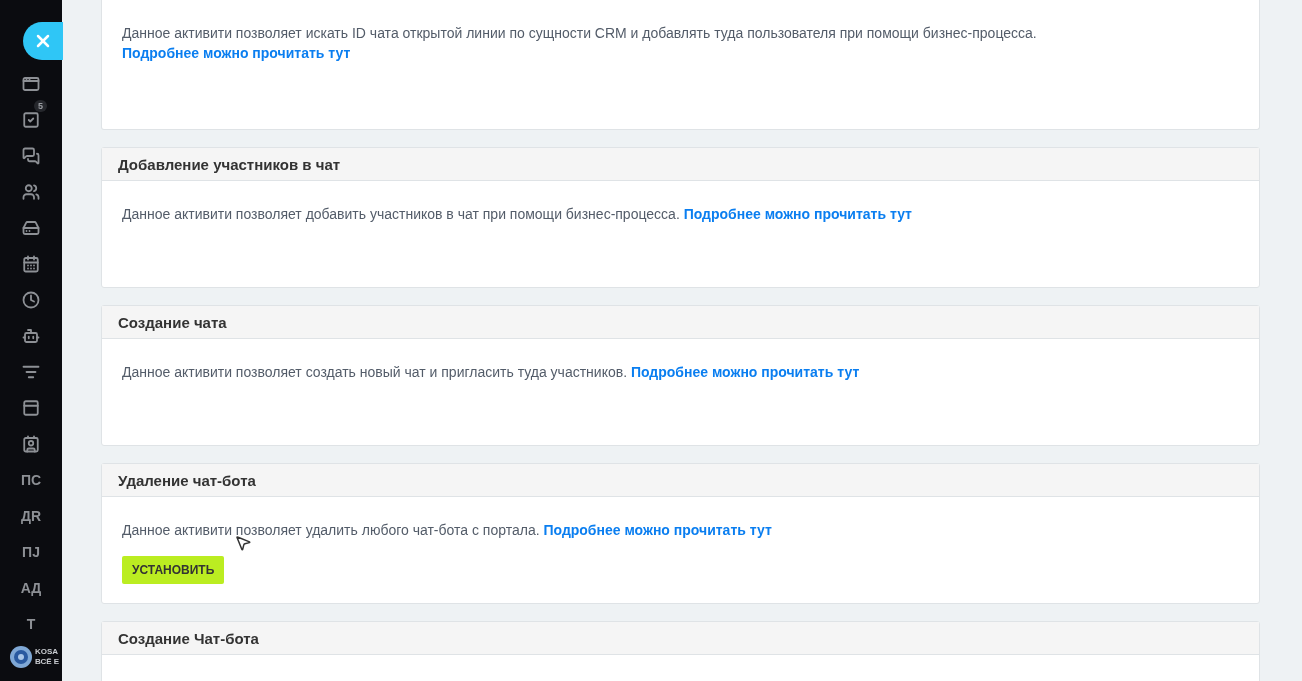  Describe the element at coordinates (447, 530) in the screenshot. I see `card-description: Данное активити позволяет удалить любого чат-бота с портала. Подробнее можно прочитать тут` at that location.